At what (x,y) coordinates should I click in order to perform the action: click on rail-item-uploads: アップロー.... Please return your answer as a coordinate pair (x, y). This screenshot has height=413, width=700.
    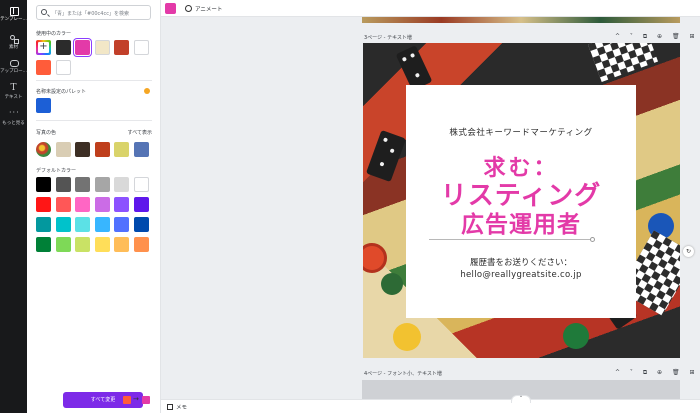
    Looking at the image, I should click on (13, 66).